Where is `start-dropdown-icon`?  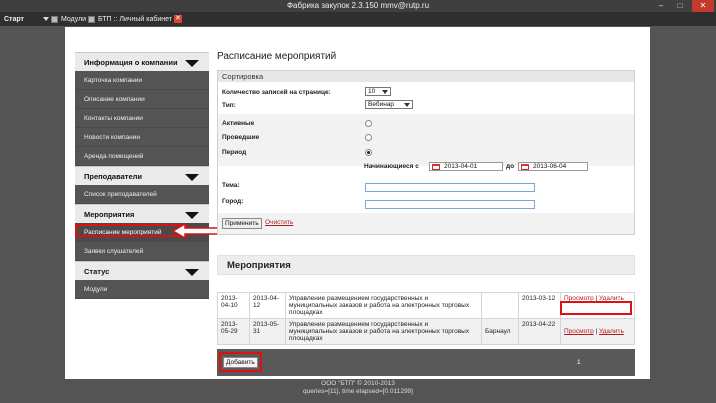
start-dropdown-icon is located at coordinates (46, 19).